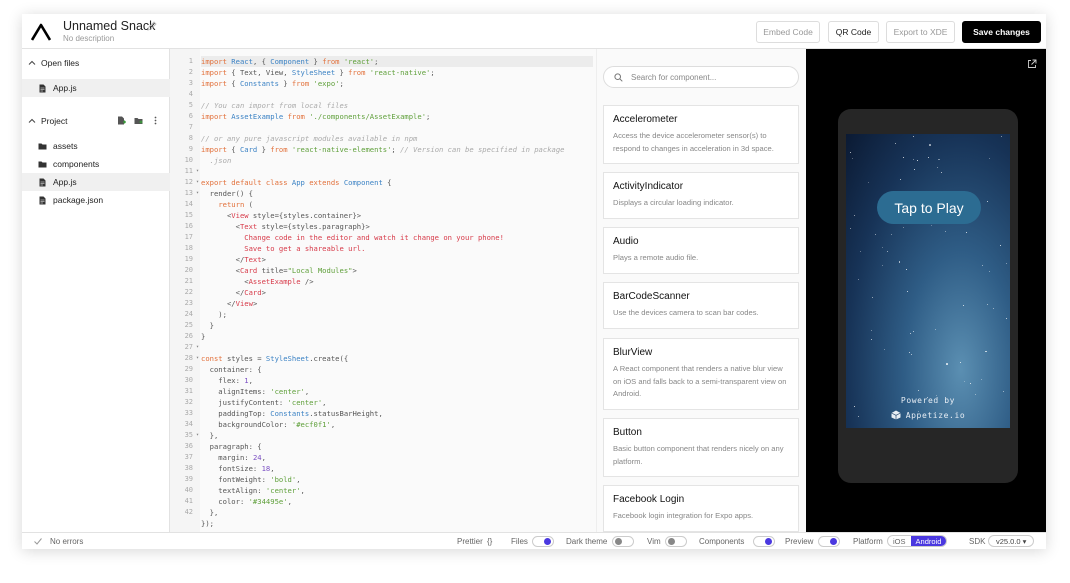 This screenshot has width=1070, height=583. I want to click on new-file-icon, so click(121, 120).